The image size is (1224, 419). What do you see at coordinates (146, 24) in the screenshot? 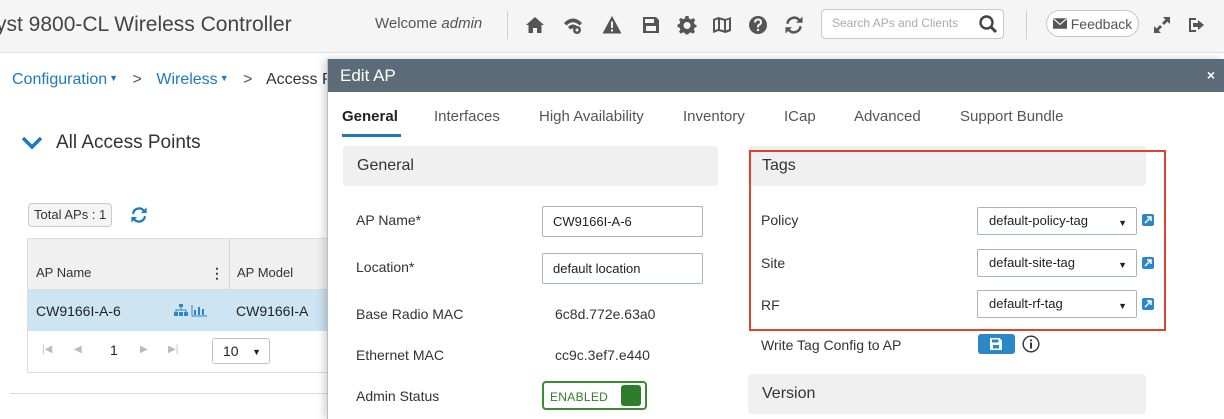
I see `app-title: yst 9800-CL Wireless Controller` at bounding box center [146, 24].